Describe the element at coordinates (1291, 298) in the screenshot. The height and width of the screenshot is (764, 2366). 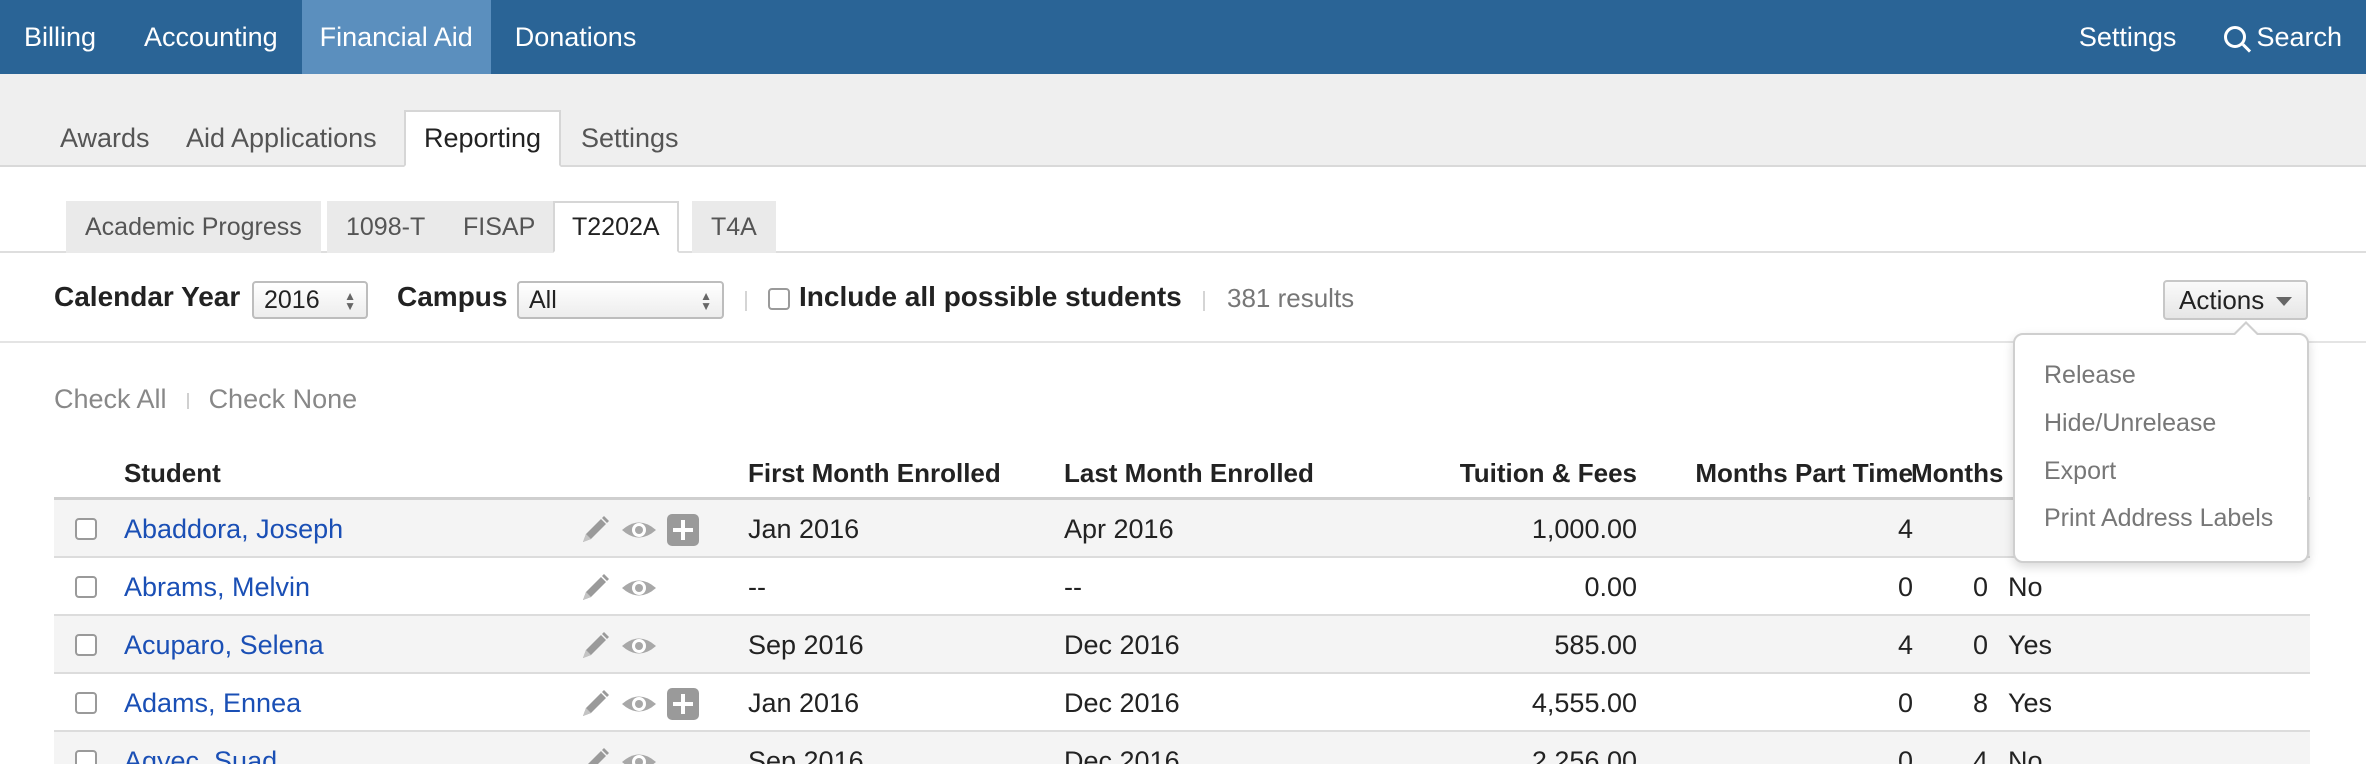
I see `results-count: 381 results` at that location.